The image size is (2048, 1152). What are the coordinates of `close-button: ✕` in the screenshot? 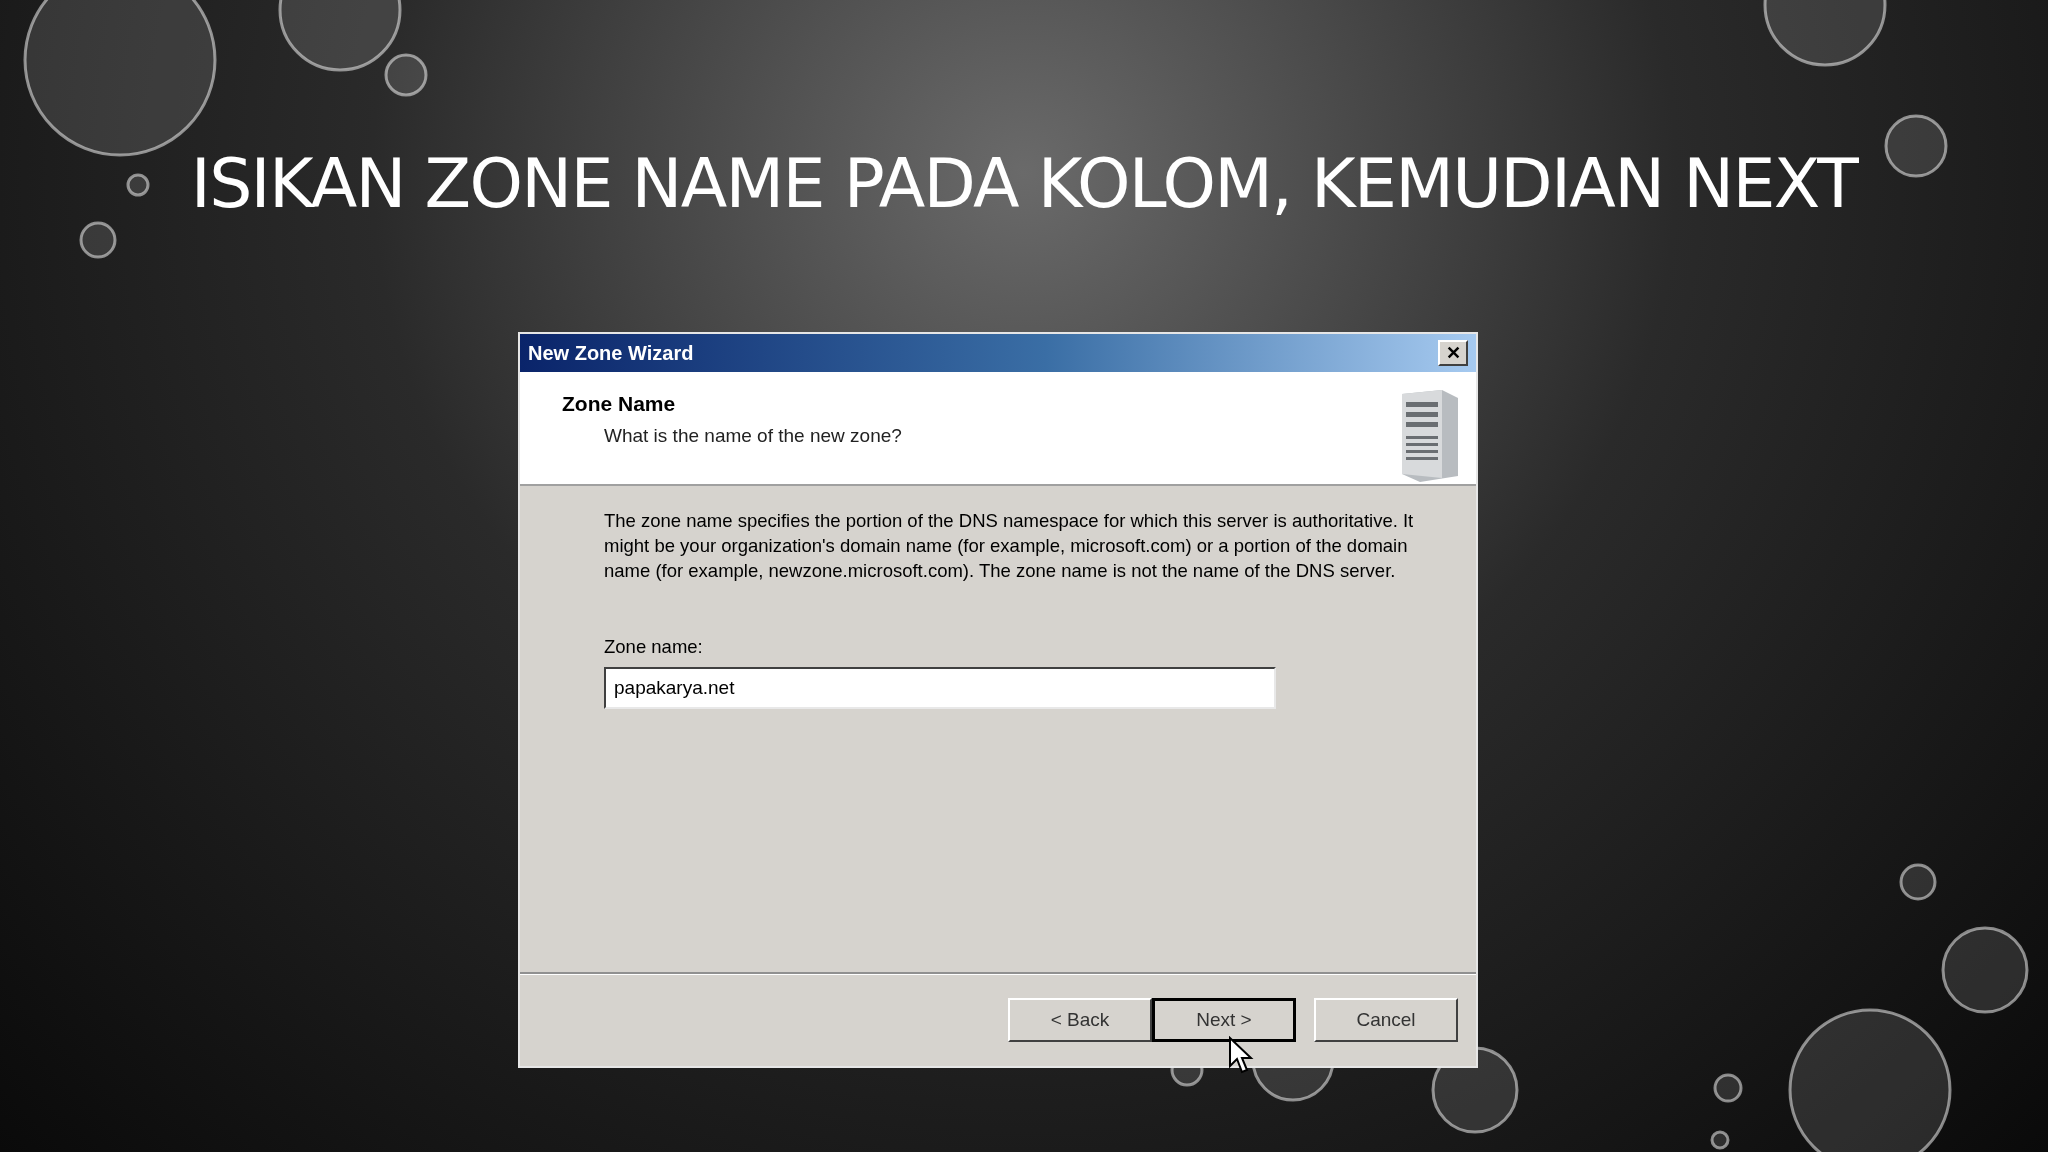 It's located at (1453, 353).